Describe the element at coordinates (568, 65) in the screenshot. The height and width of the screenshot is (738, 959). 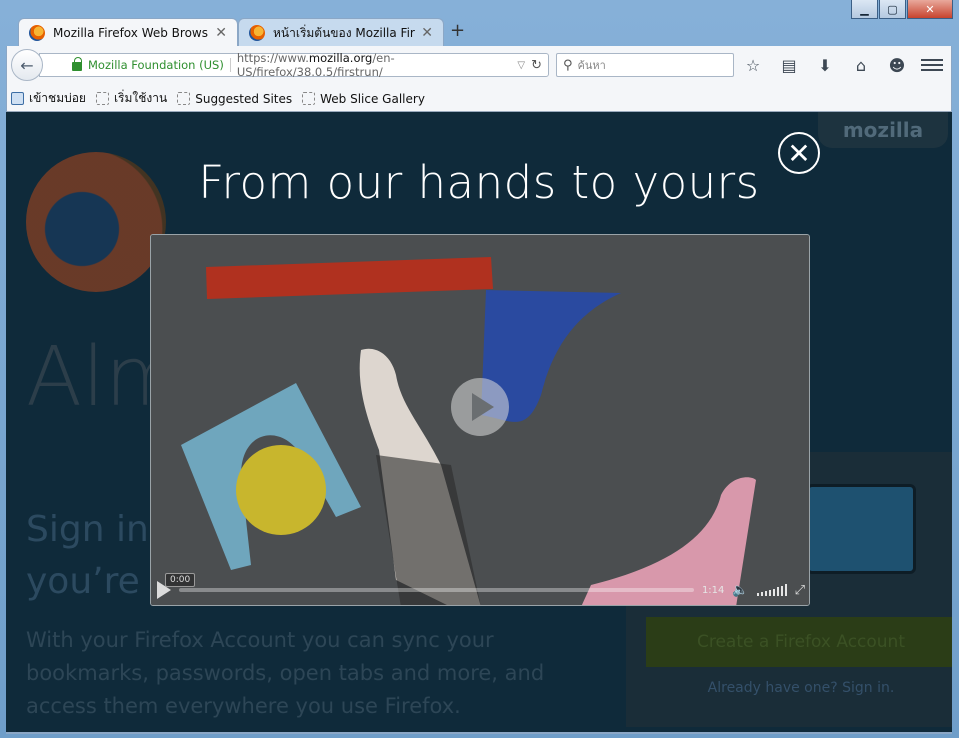
I see `search-icon: ⚲` at that location.